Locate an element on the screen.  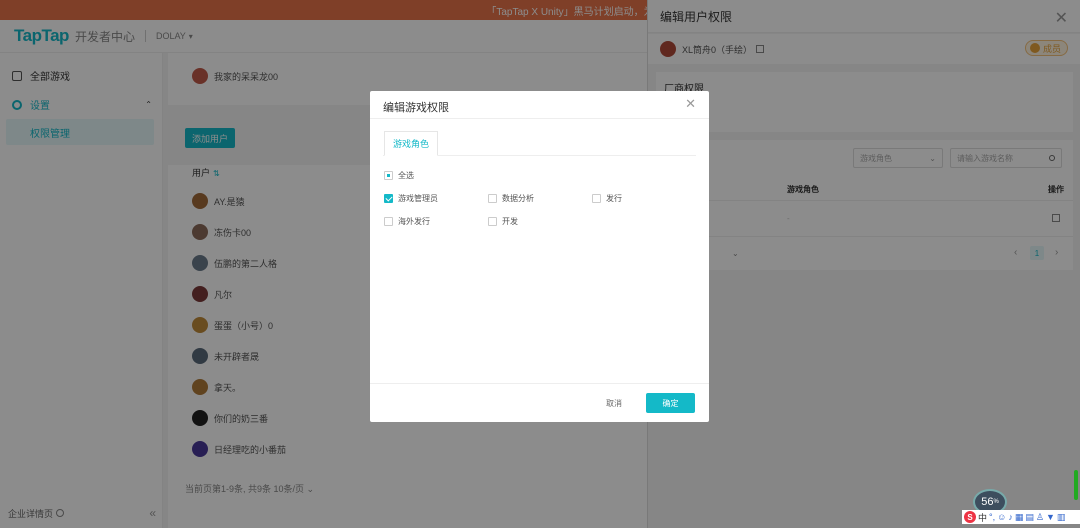
tab-bar: 游戏角色 is located at coordinates (539, 143).